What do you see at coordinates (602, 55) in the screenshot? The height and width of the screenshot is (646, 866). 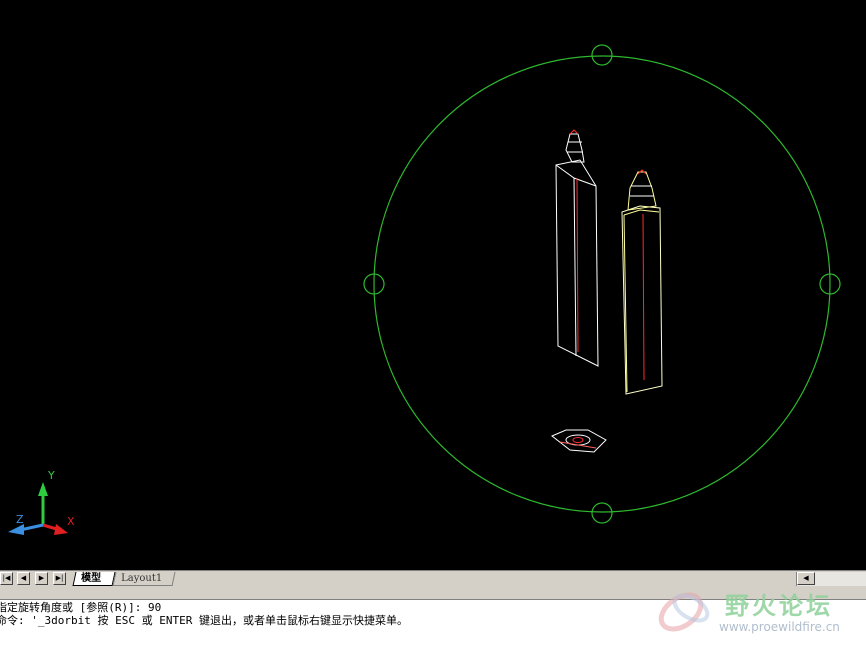 I see `orbit-handle-top` at bounding box center [602, 55].